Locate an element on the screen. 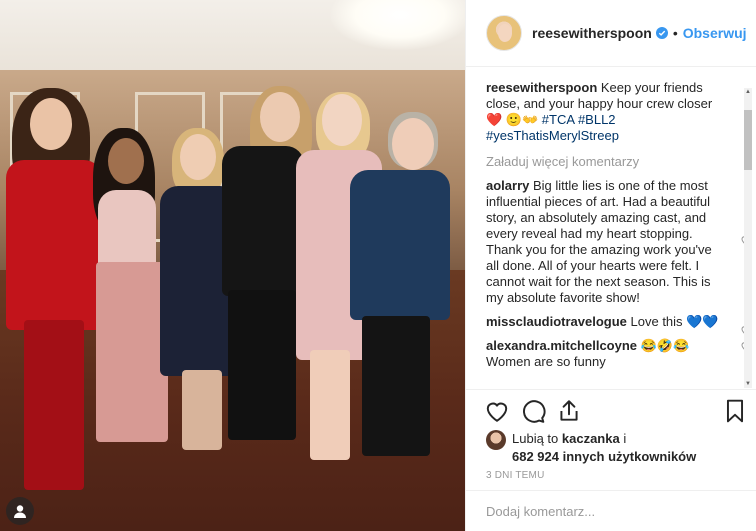 The width and height of the screenshot is (756, 531). heart-icon is located at coordinates (497, 411).